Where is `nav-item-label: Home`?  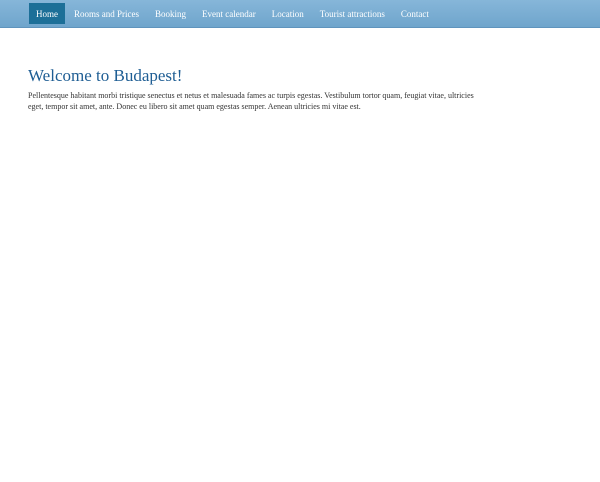
nav-item-label: Home is located at coordinates (47, 13).